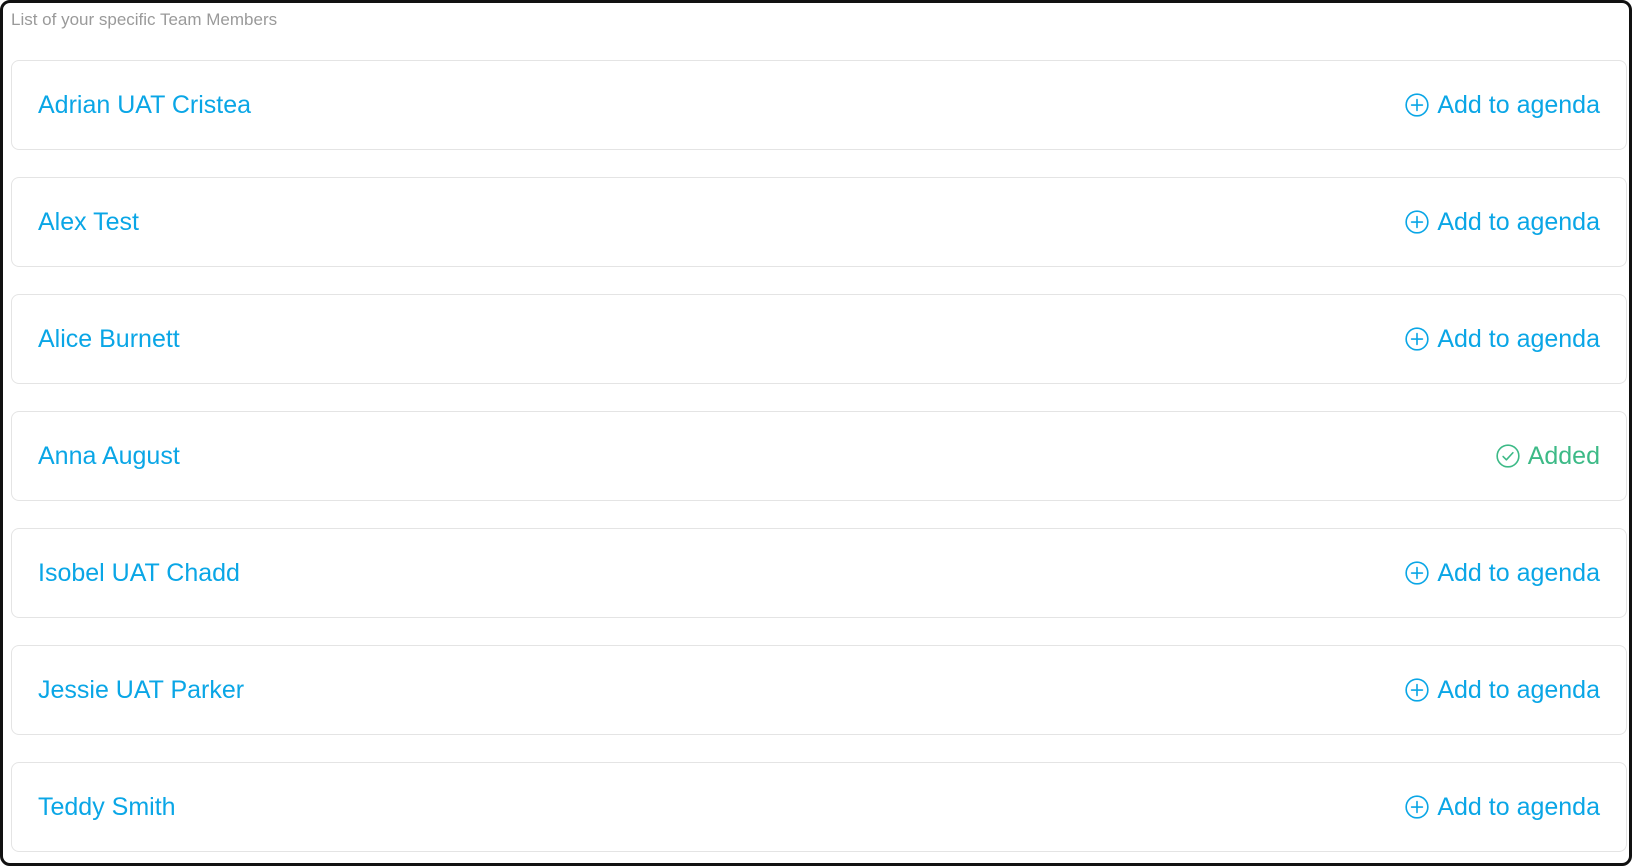  Describe the element at coordinates (819, 573) in the screenshot. I see `team-member-row: Isobel UAT Chadd Add to agenda` at that location.